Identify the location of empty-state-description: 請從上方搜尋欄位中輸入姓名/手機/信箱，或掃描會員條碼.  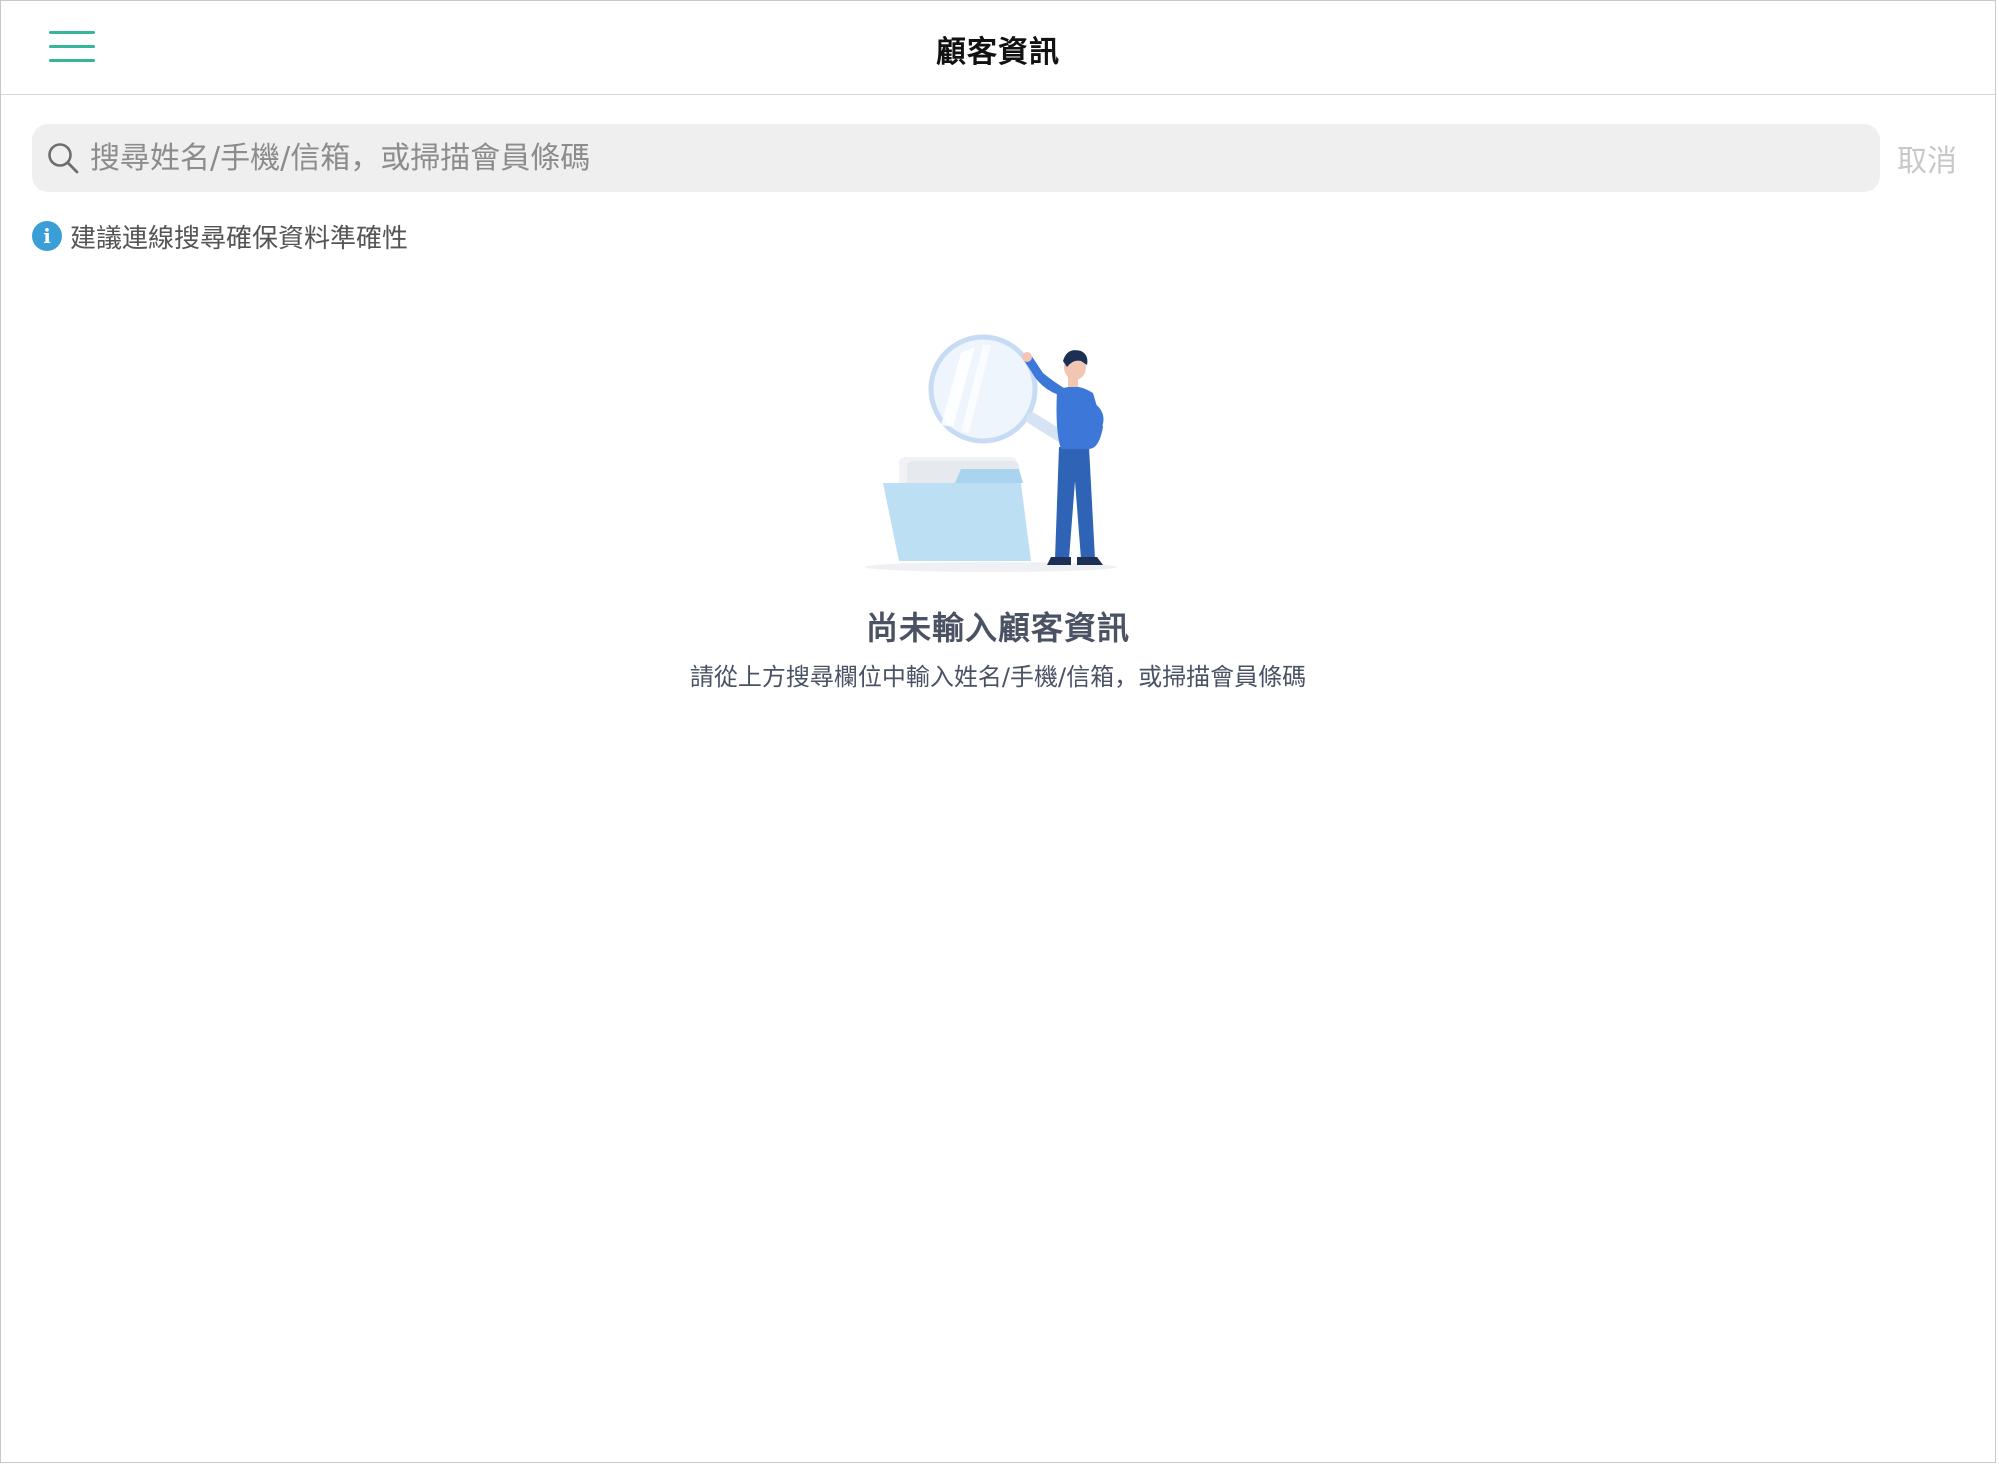
(998, 677).